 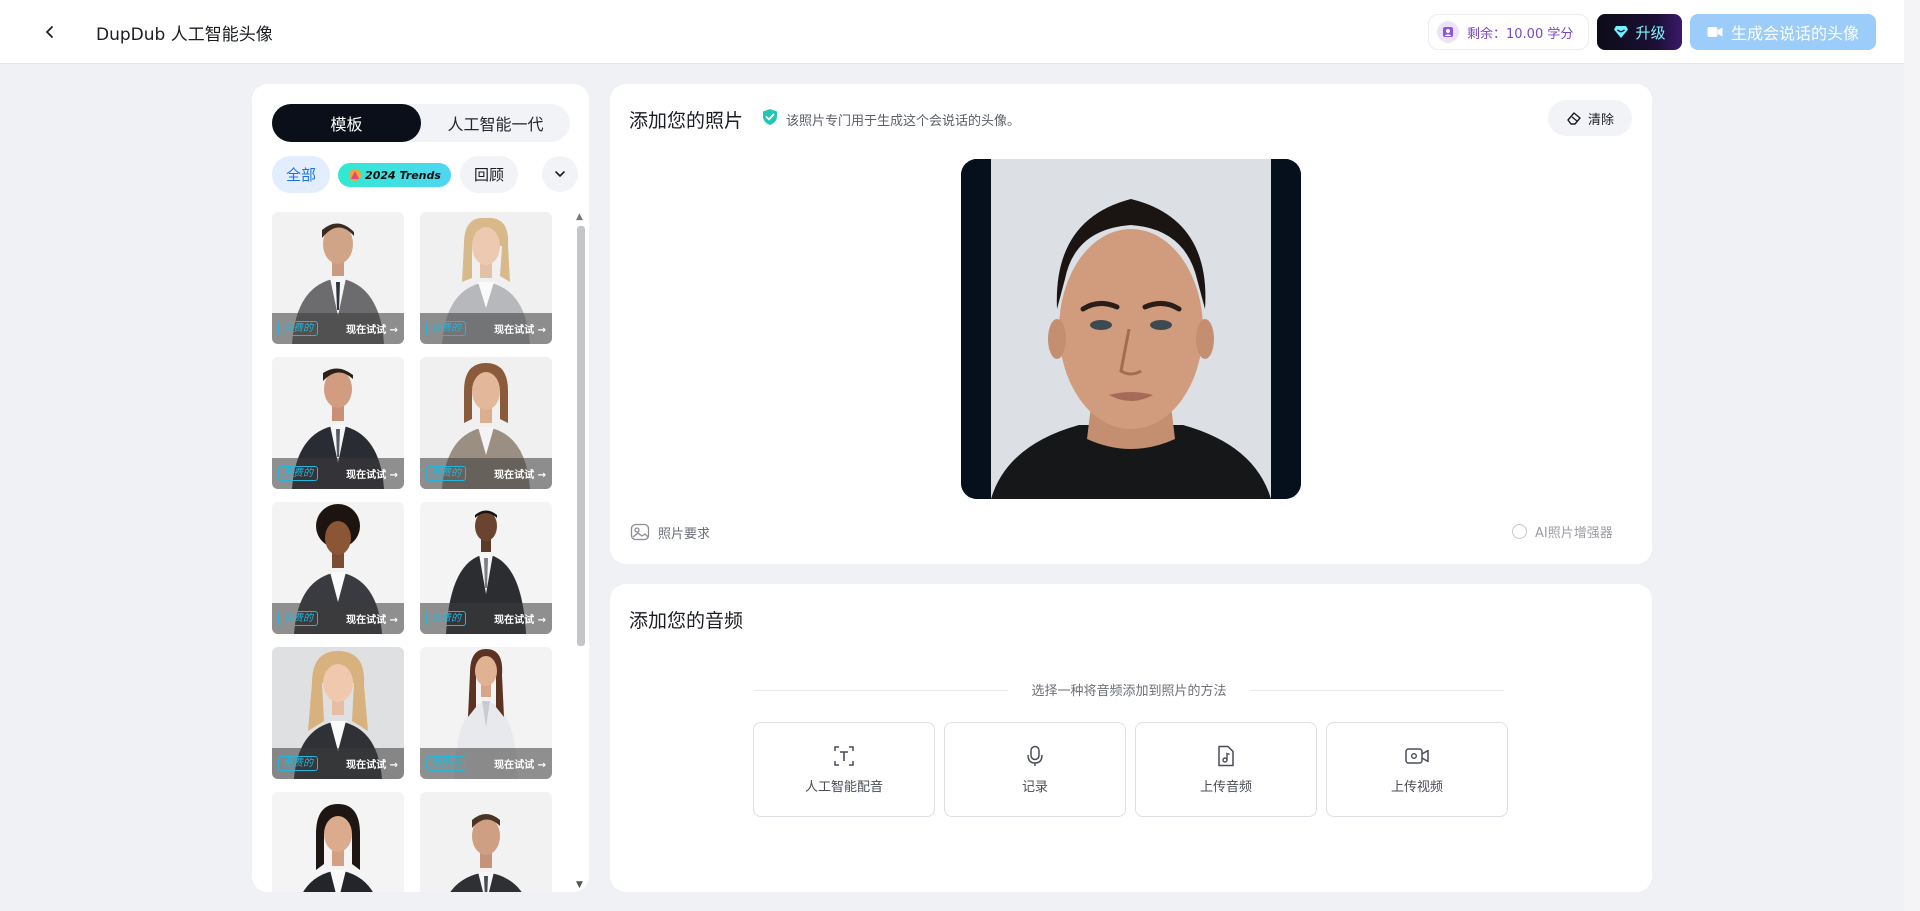 I want to click on upgrade-button: 升级, so click(x=1639, y=32).